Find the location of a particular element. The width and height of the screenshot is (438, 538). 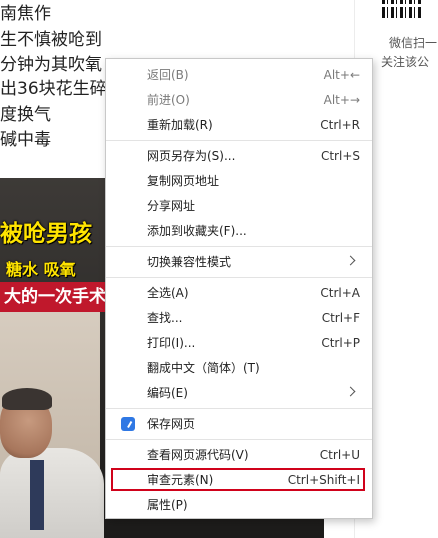

menu-item-forward-label: 前进(O) is located at coordinates (168, 100).